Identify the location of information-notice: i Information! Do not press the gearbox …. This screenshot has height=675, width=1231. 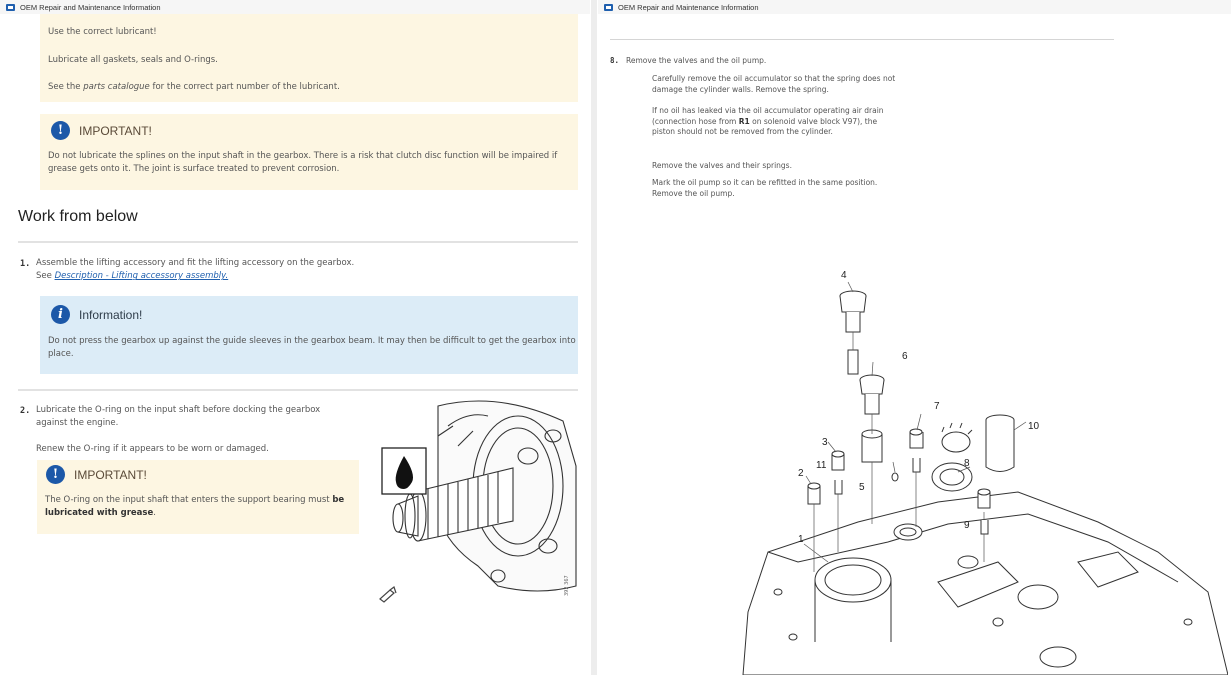
(309, 335).